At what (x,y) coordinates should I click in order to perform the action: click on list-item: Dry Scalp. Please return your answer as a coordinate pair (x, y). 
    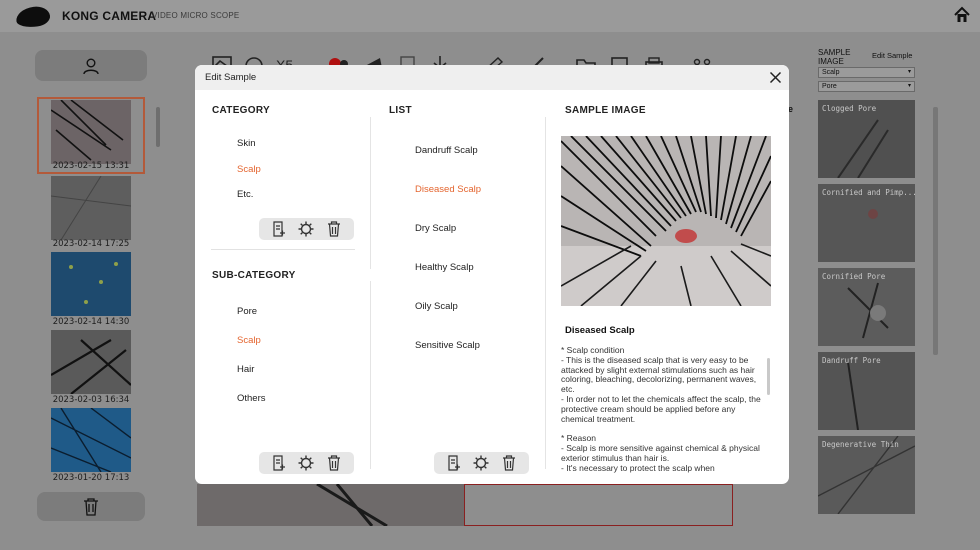
    Looking at the image, I should click on (435, 228).